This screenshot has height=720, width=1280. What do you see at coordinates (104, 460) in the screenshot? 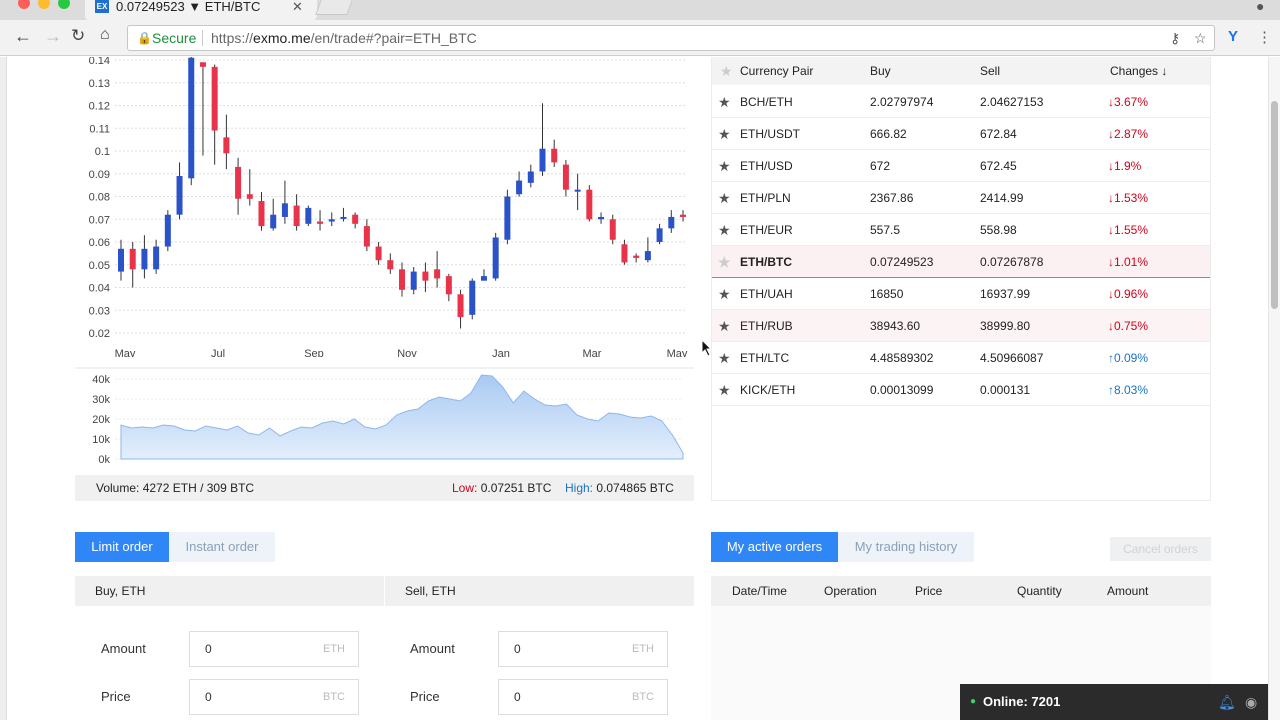
I see `y-tick-label: 0k` at bounding box center [104, 460].